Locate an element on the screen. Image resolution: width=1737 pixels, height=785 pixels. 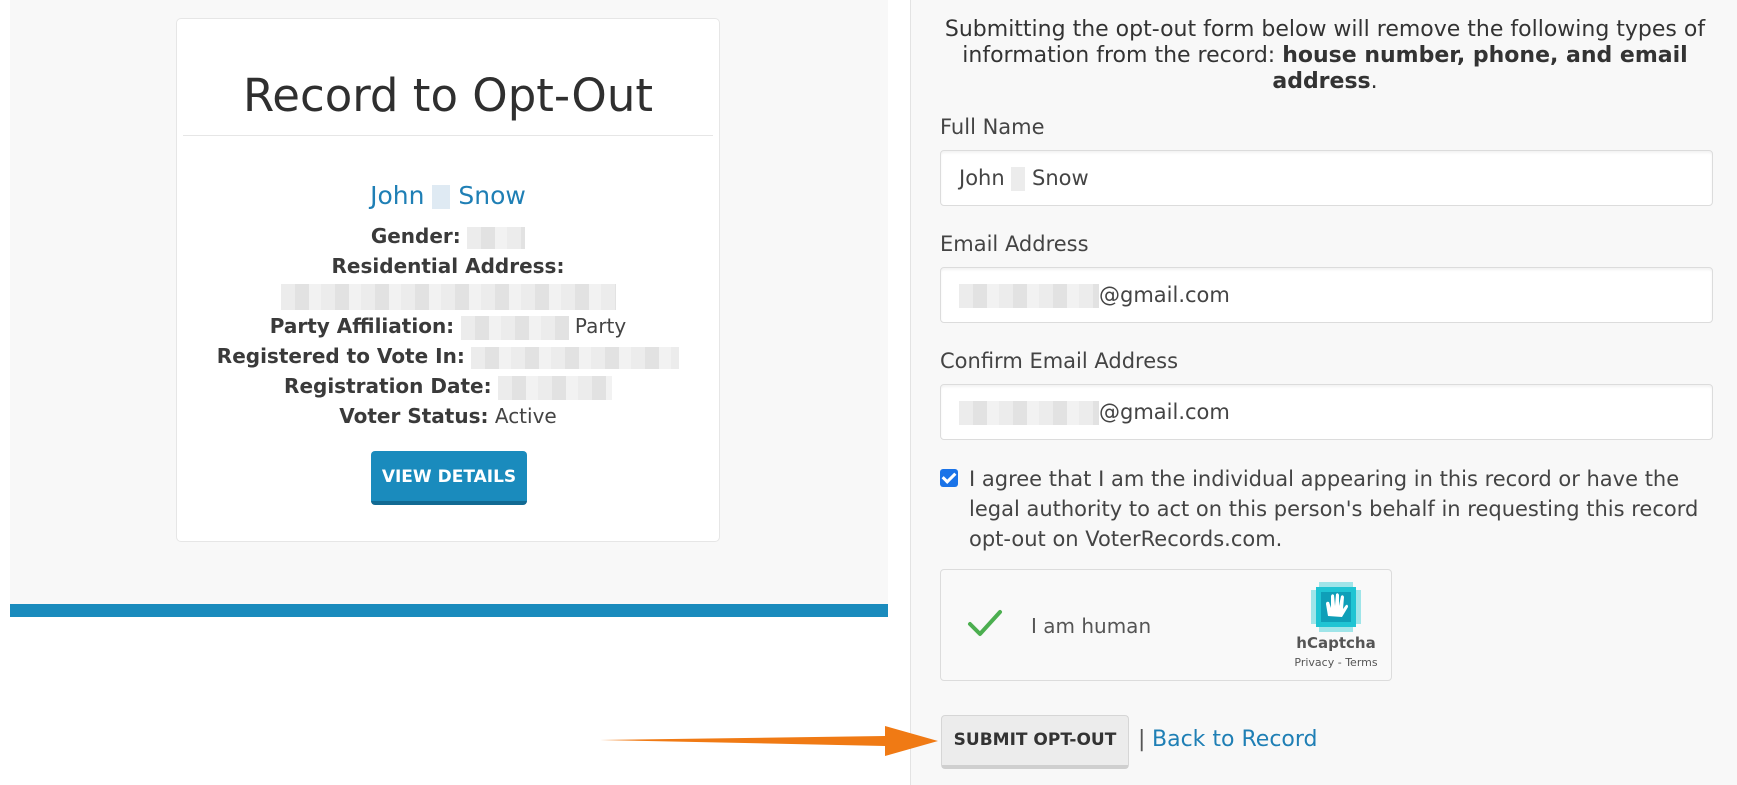
captcha-checkmark-icon is located at coordinates (985, 623).